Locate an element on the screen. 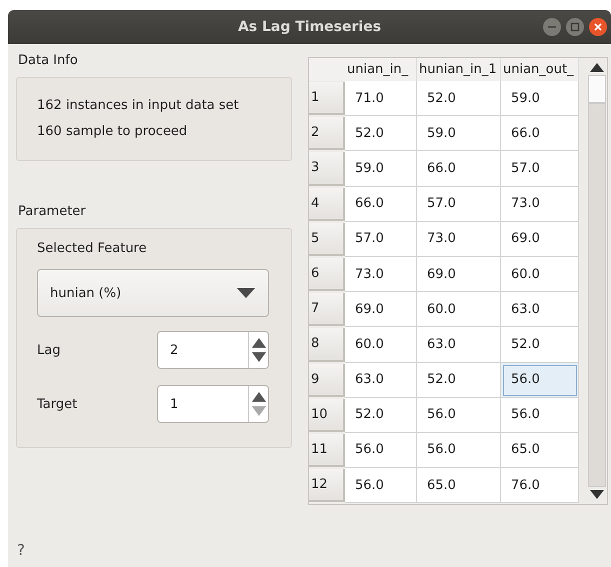 The height and width of the screenshot is (567, 611). info-text: 160 sample to proceed is located at coordinates (112, 131).